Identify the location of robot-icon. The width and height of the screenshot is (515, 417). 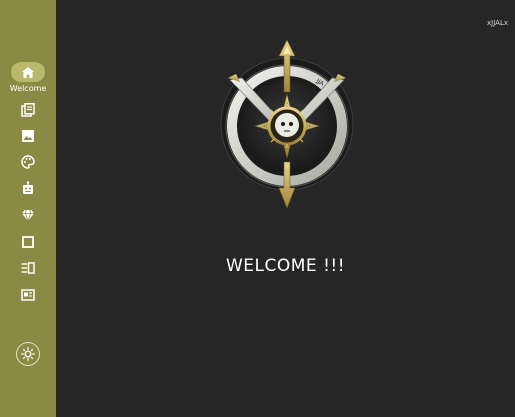
(28, 187).